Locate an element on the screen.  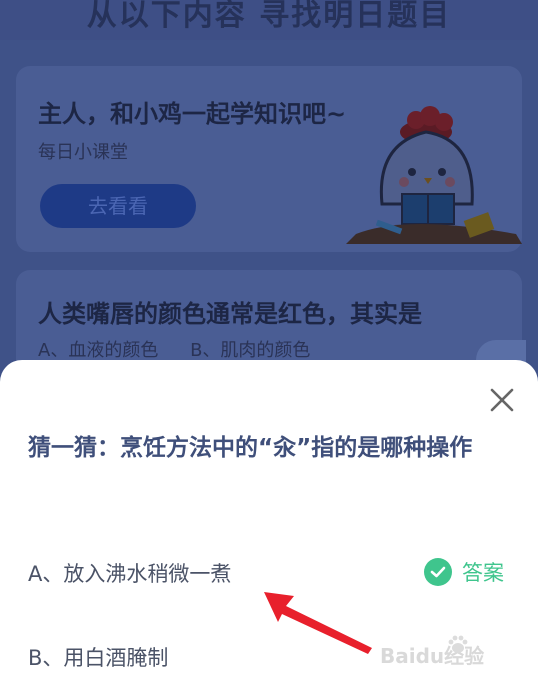
answer-option-a: A、放入沸水稍微一煮 is located at coordinates (129, 573).